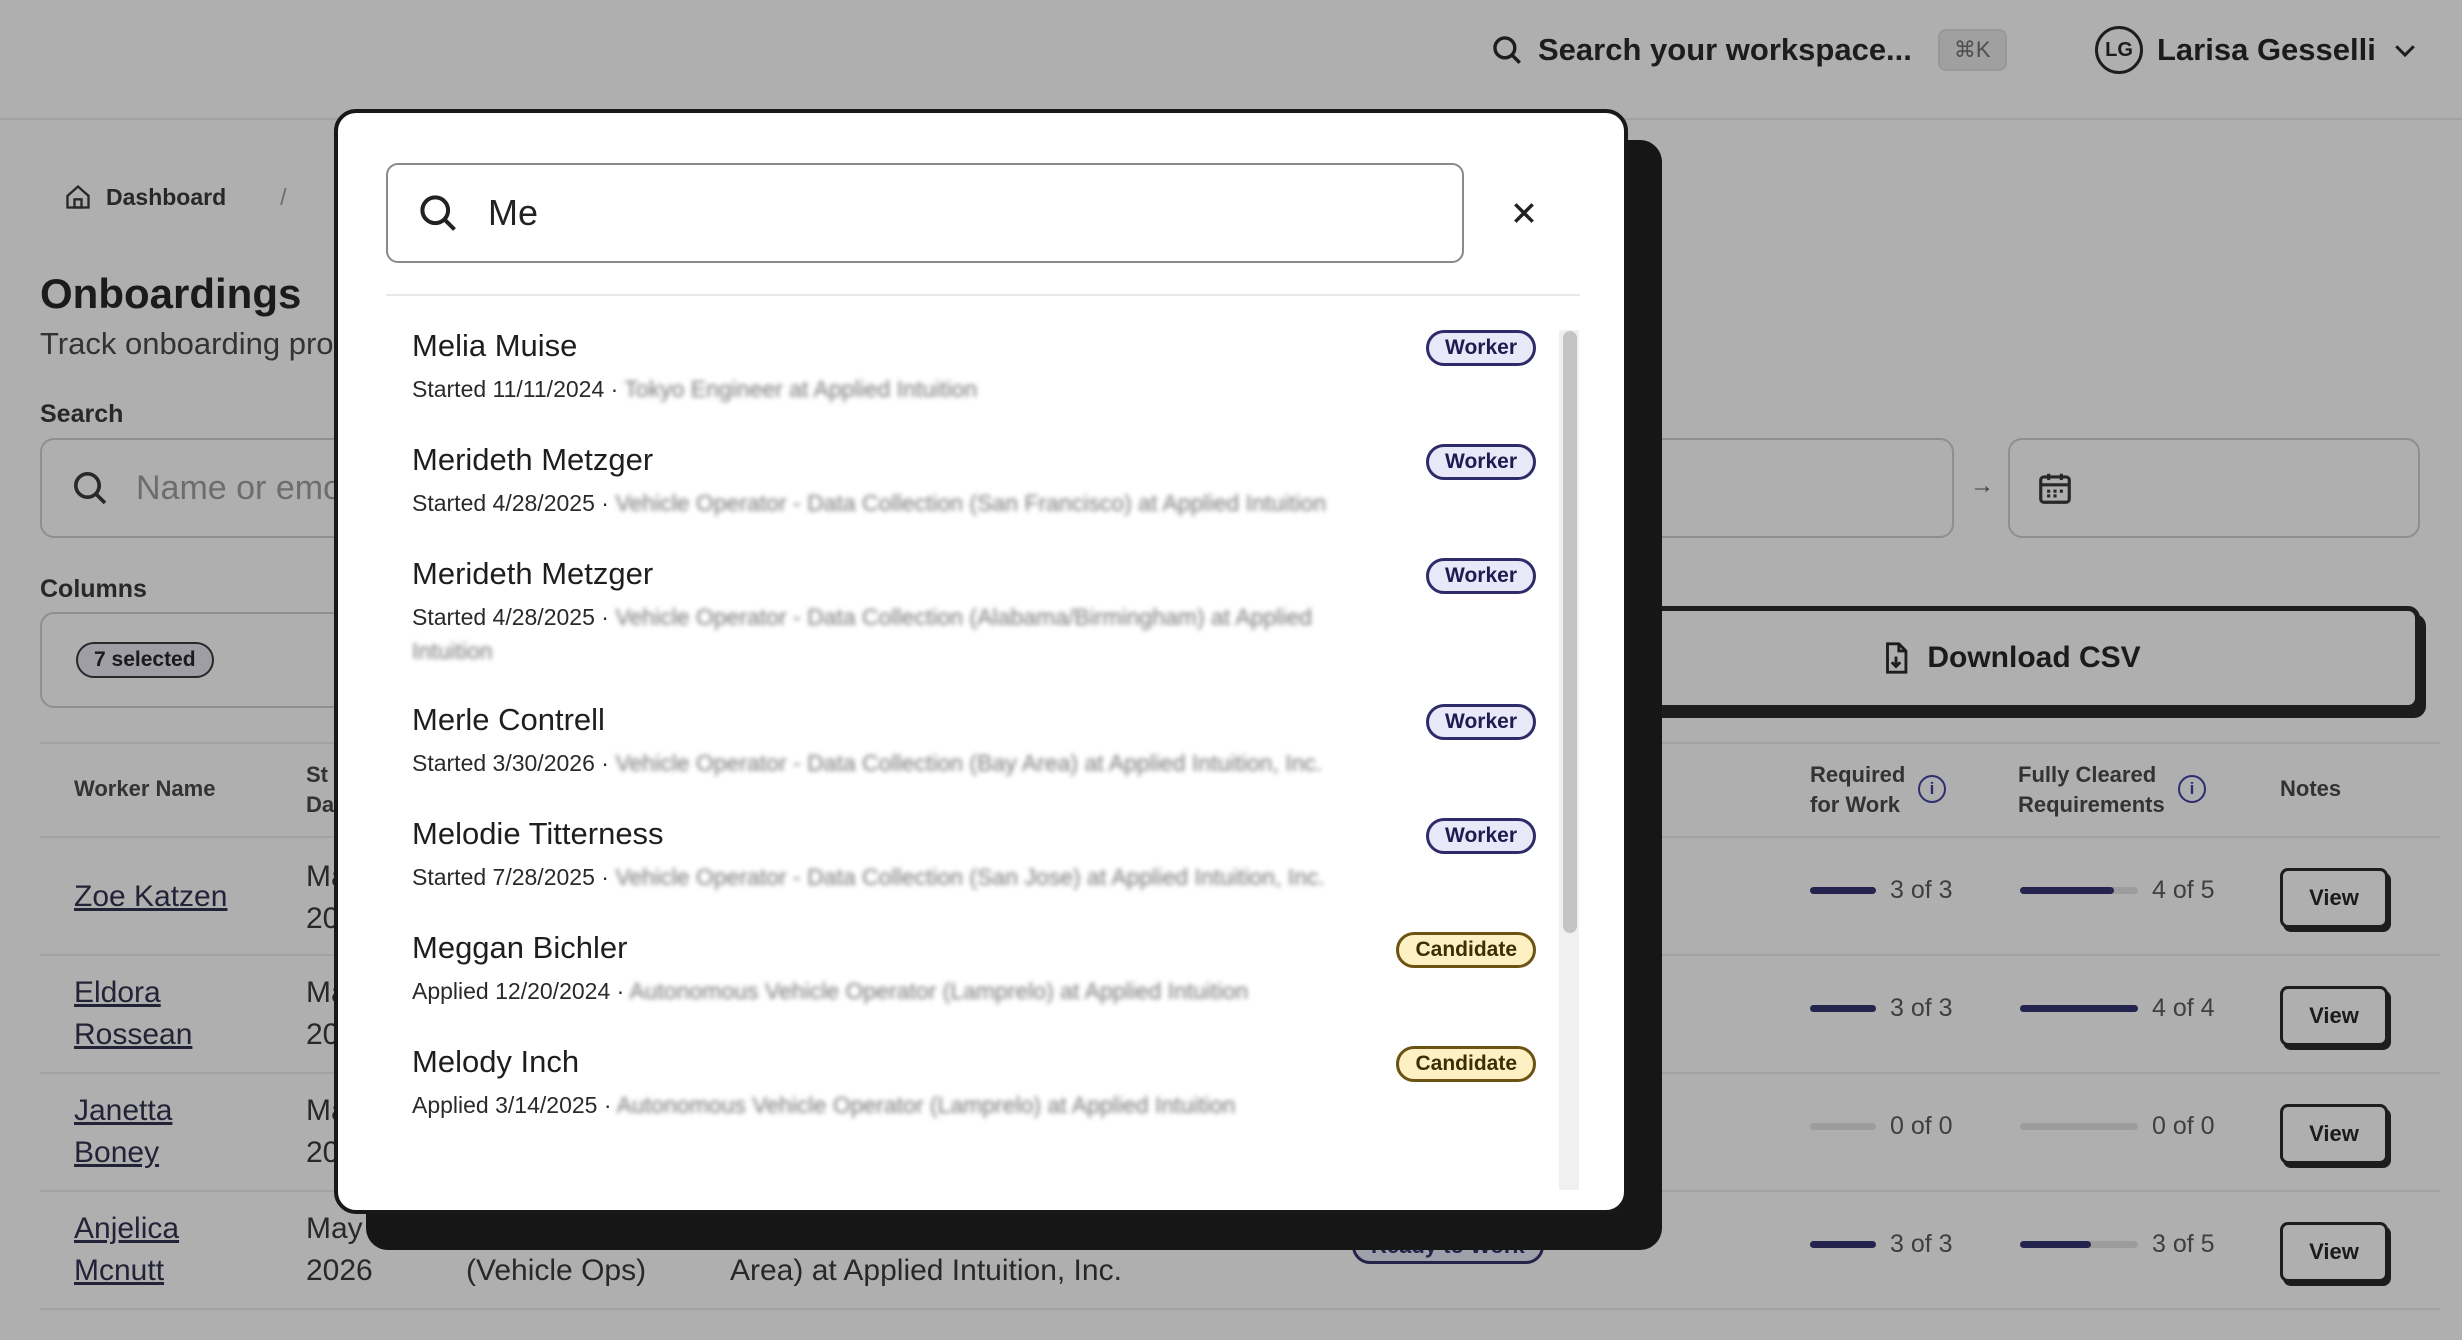 The width and height of the screenshot is (2462, 1340). Describe the element at coordinates (496, 1061) in the screenshot. I see `result-name: Melody Inch` at that location.